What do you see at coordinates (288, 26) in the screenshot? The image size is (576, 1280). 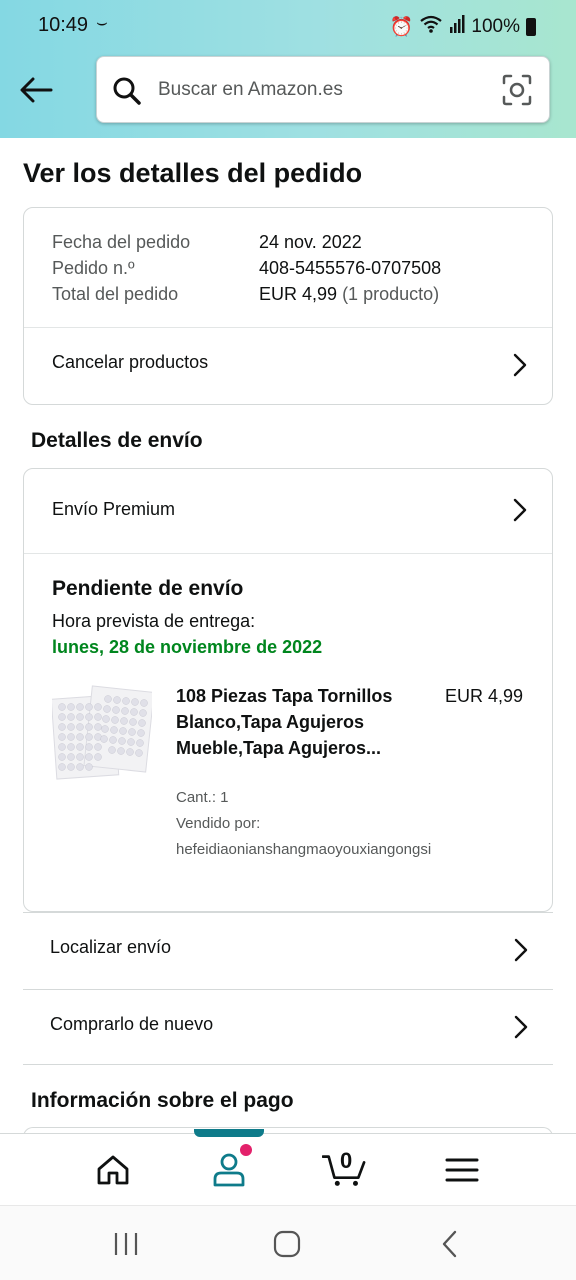 I see `status-bar: 10:49 ⌣ ⏰ 100%` at bounding box center [288, 26].